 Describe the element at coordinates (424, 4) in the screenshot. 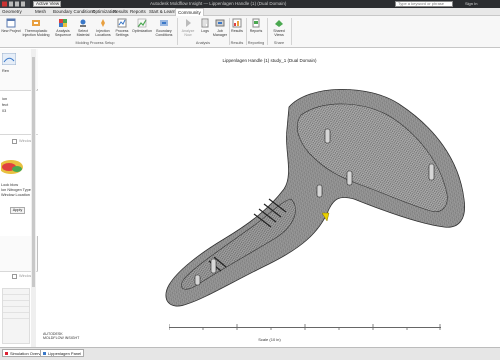

I see `search-input: Type a keyword or phrase` at that location.